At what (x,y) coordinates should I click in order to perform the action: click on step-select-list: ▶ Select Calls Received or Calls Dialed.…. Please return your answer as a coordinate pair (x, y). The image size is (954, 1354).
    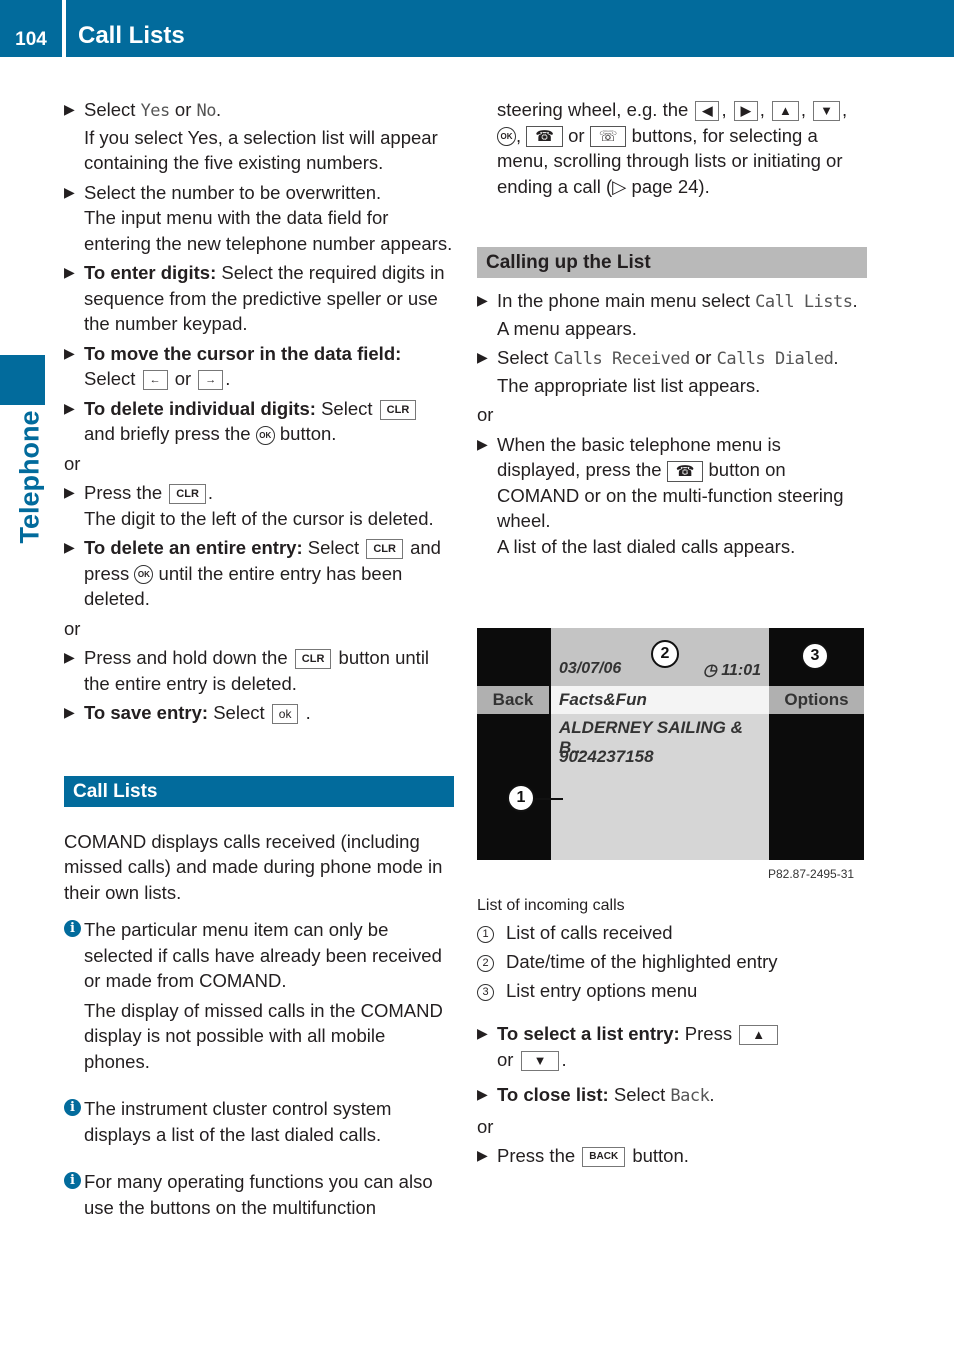
    Looking at the image, I should click on (658, 371).